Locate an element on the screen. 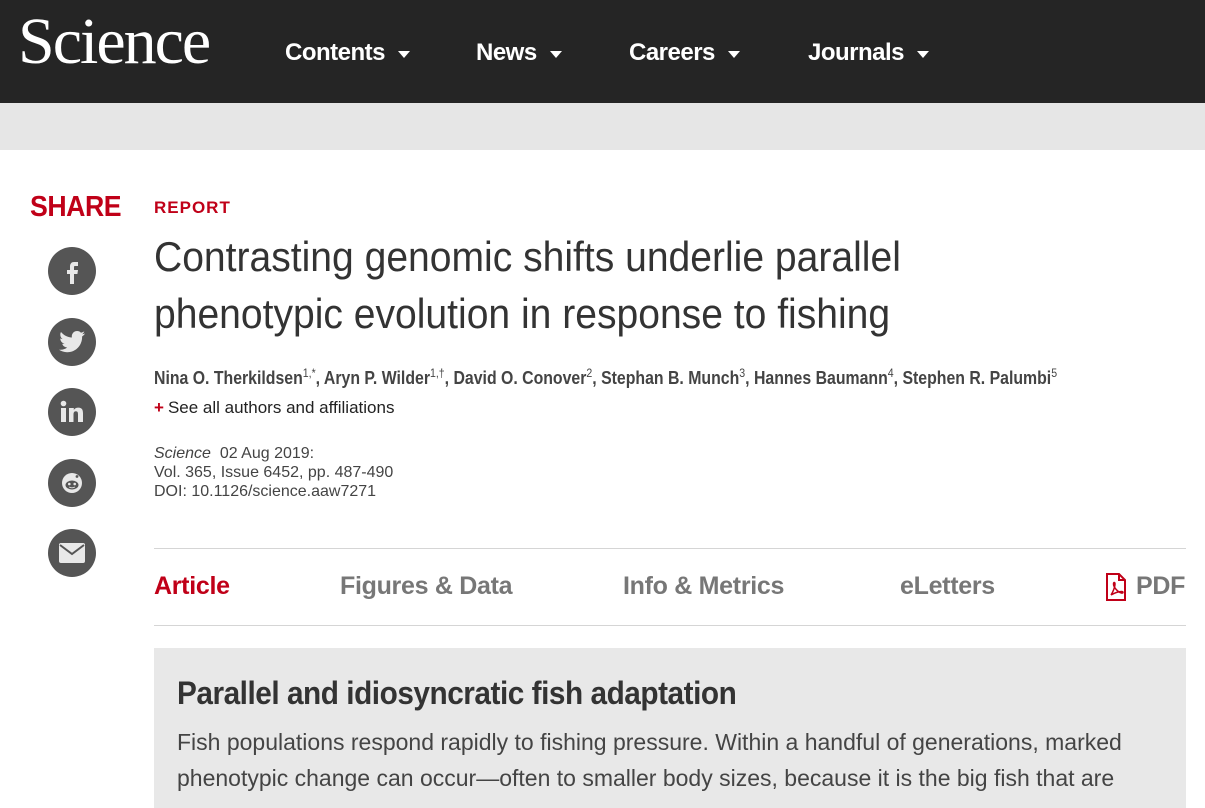 This screenshot has width=1205, height=808. tab-article: Article is located at coordinates (192, 586).